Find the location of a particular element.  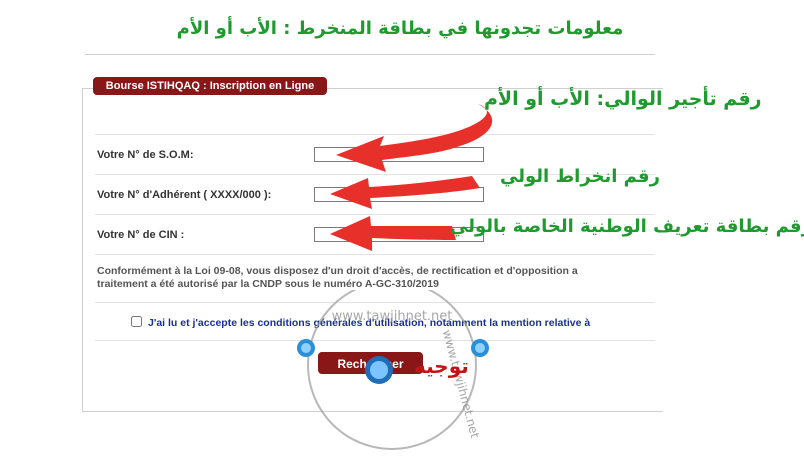

annotation-adherent: رقم انخراط الولي is located at coordinates (580, 176).